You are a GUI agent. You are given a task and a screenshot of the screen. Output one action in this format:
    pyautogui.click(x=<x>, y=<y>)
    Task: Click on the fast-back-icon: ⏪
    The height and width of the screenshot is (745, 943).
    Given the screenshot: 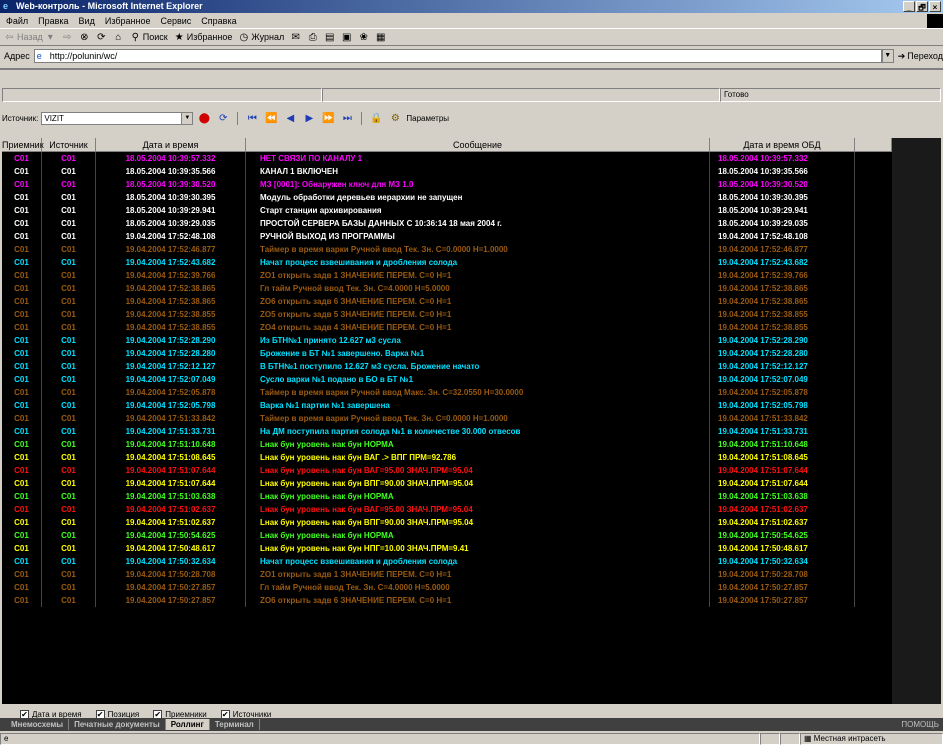 What is the action you would take?
    pyautogui.click(x=271, y=118)
    